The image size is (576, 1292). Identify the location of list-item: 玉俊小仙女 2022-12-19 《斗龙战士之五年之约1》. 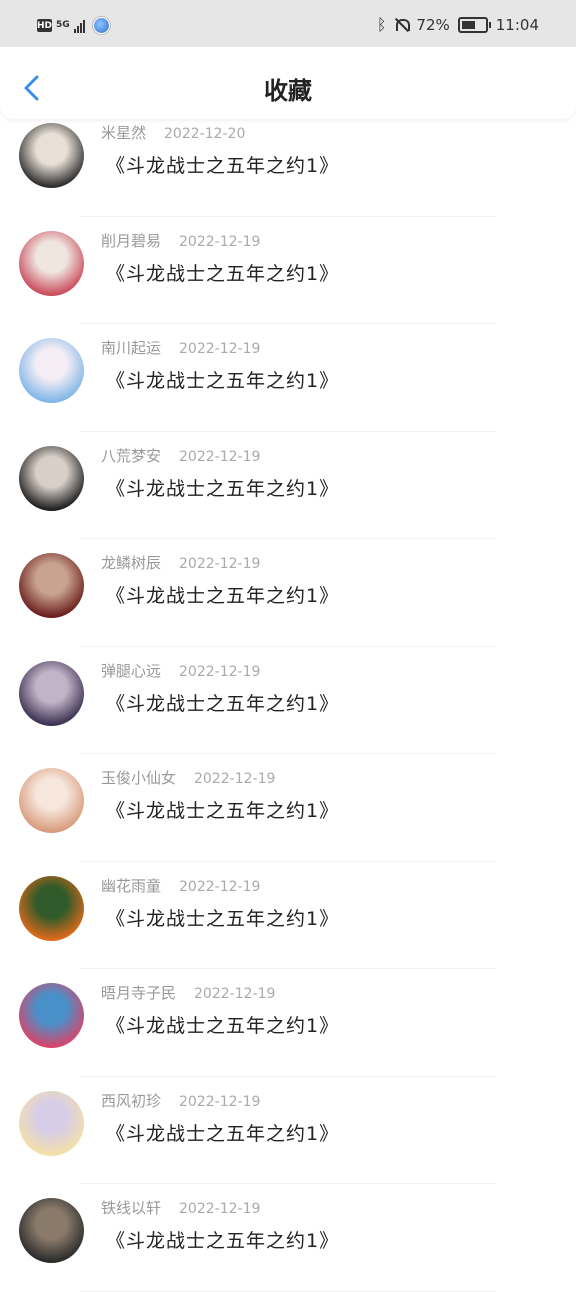
(288, 808).